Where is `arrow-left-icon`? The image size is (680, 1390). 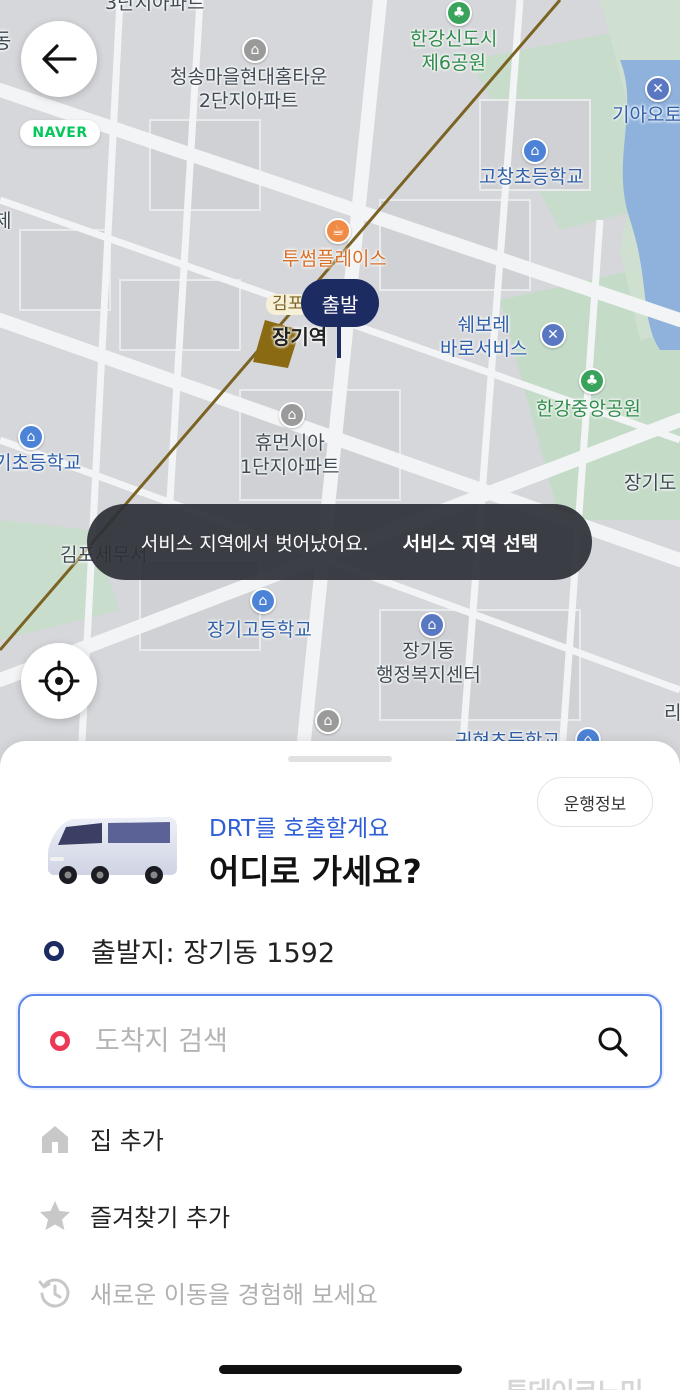
arrow-left-icon is located at coordinates (59, 59).